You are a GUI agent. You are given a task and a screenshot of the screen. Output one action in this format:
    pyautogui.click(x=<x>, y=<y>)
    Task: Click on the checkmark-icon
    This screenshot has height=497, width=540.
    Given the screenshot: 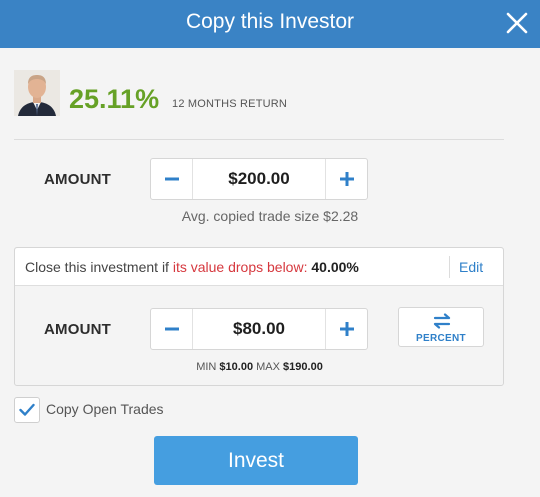 What is the action you would take?
    pyautogui.click(x=27, y=409)
    